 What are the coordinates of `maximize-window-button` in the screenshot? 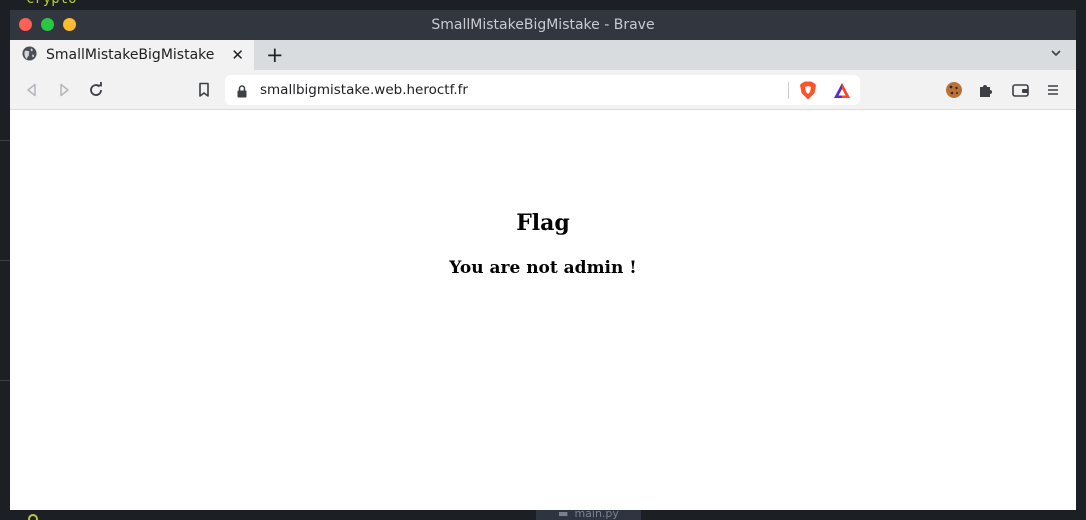 It's located at (47, 24).